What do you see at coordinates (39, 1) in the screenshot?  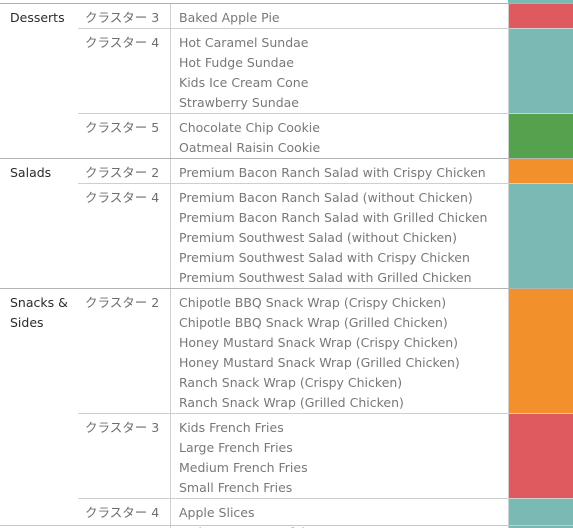 I see `partial-row-category-cell` at bounding box center [39, 1].